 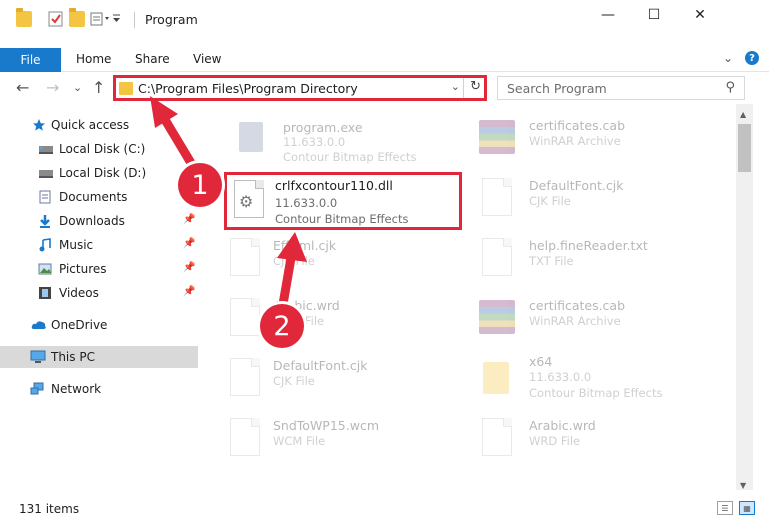 What do you see at coordinates (575, 321) in the screenshot?
I see `file-type: WinRAR Archive` at bounding box center [575, 321].